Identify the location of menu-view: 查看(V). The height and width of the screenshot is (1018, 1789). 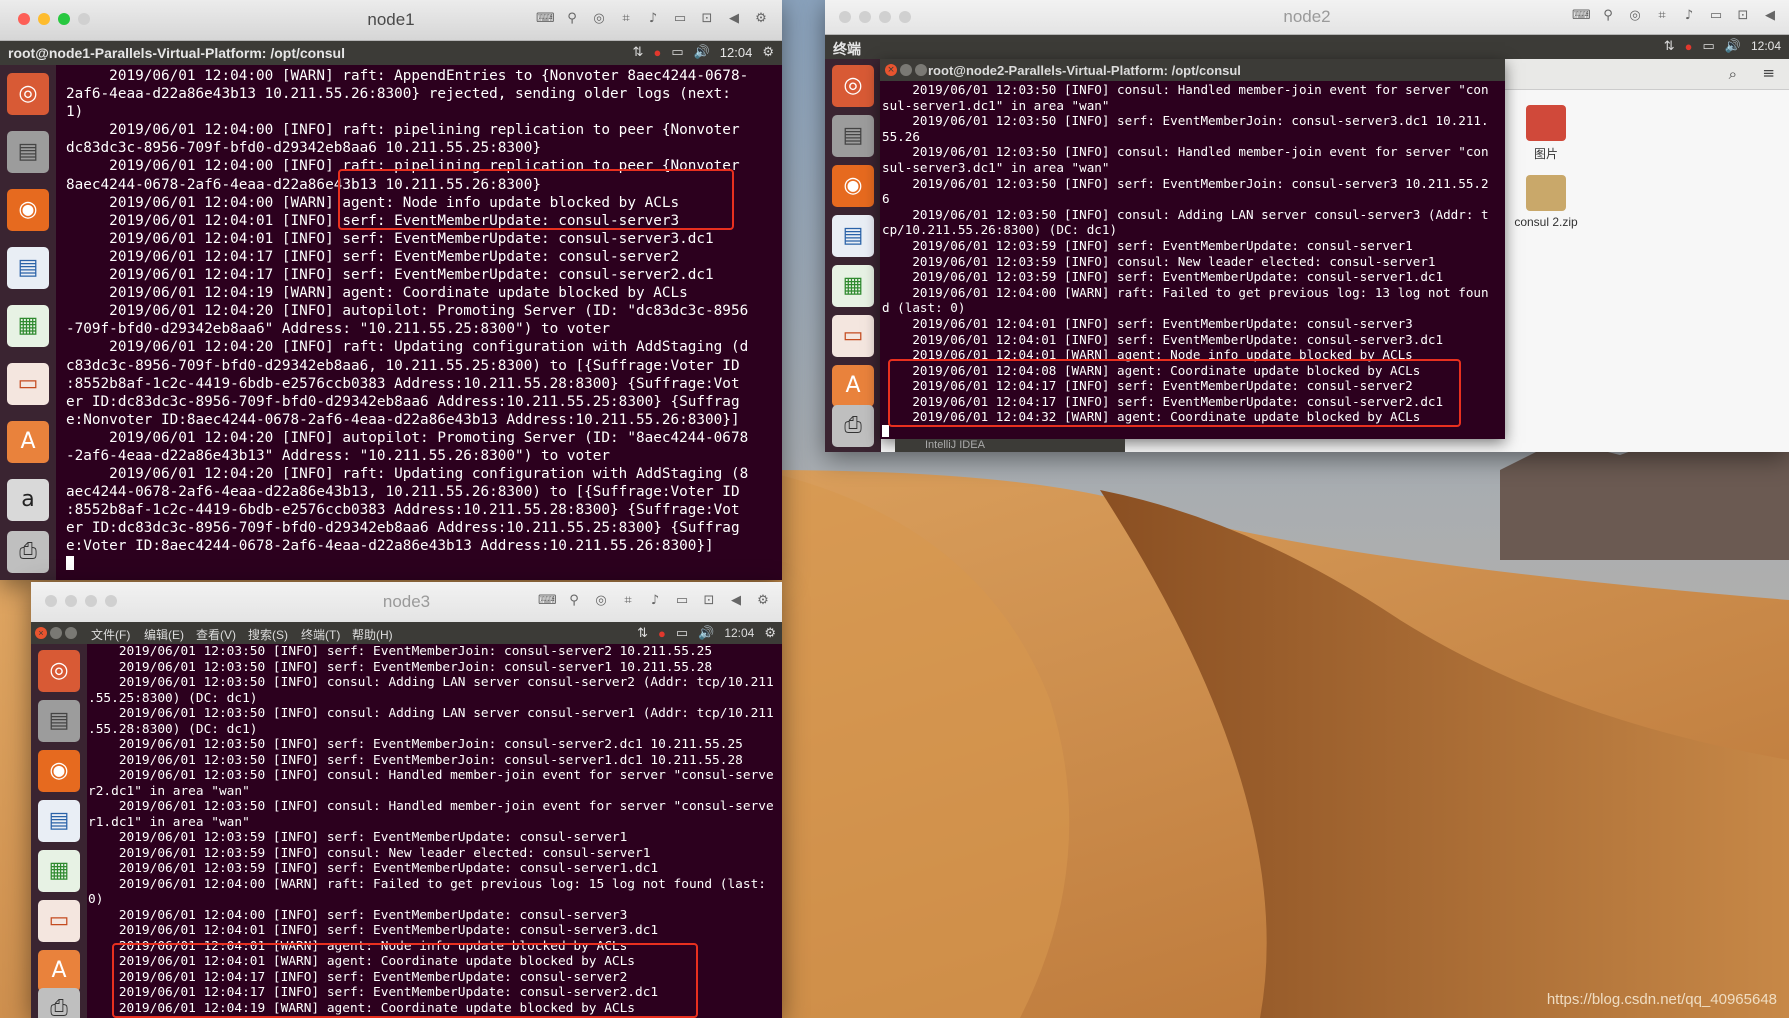
(216, 634).